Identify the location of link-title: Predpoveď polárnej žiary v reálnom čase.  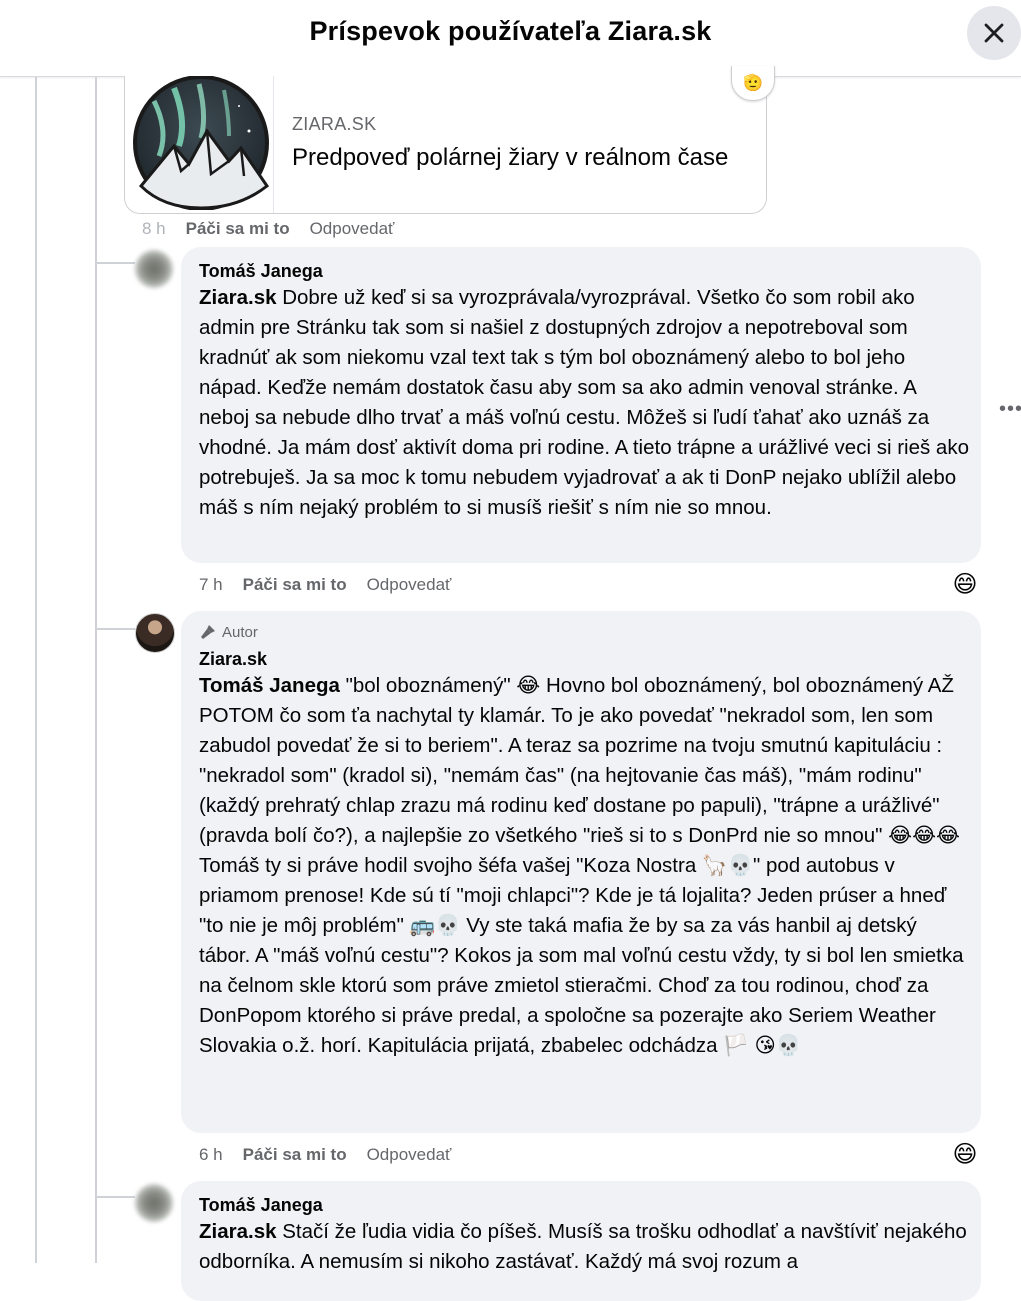
(510, 157).